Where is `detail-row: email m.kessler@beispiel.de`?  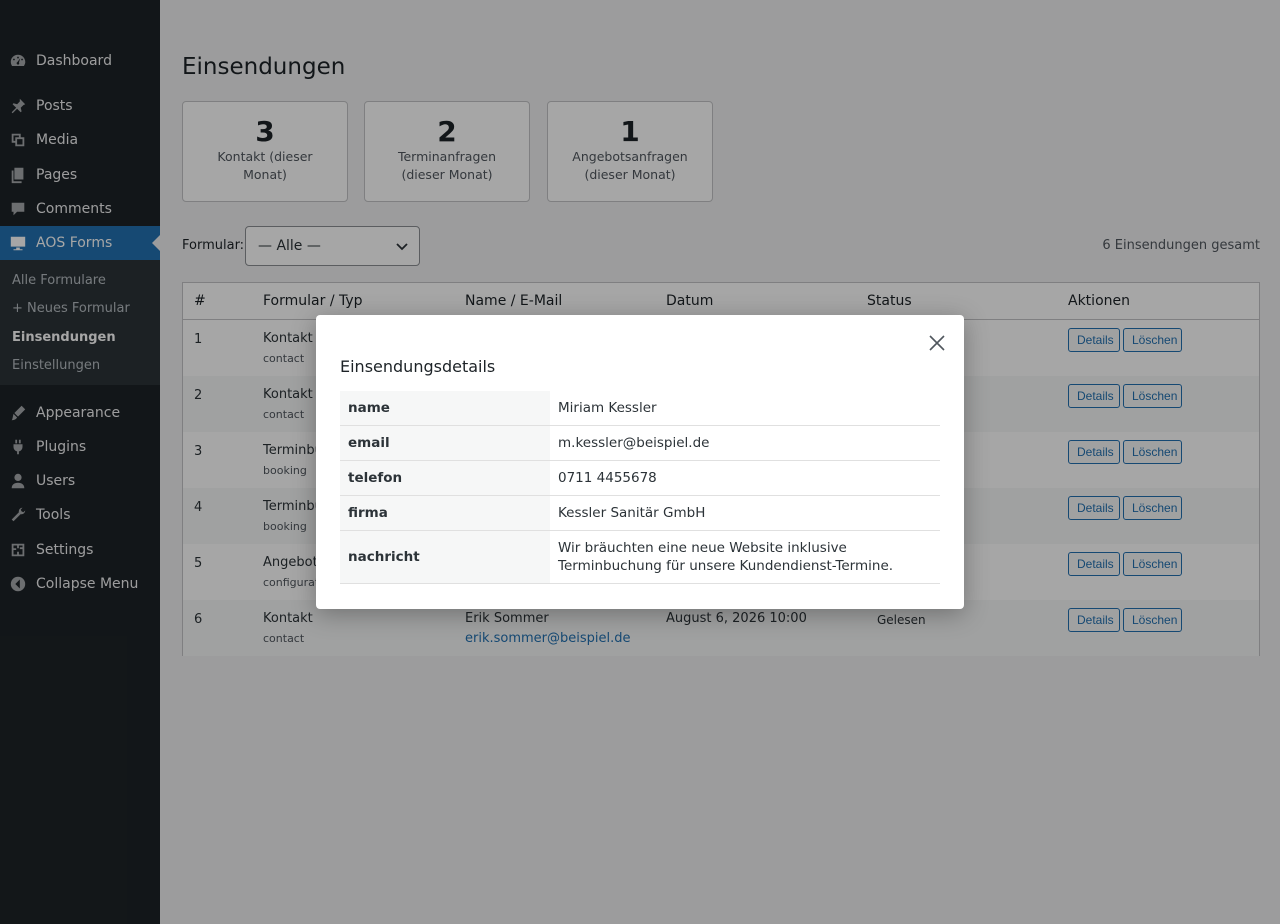
detail-row: email m.kessler@beispiel.de is located at coordinates (640, 443).